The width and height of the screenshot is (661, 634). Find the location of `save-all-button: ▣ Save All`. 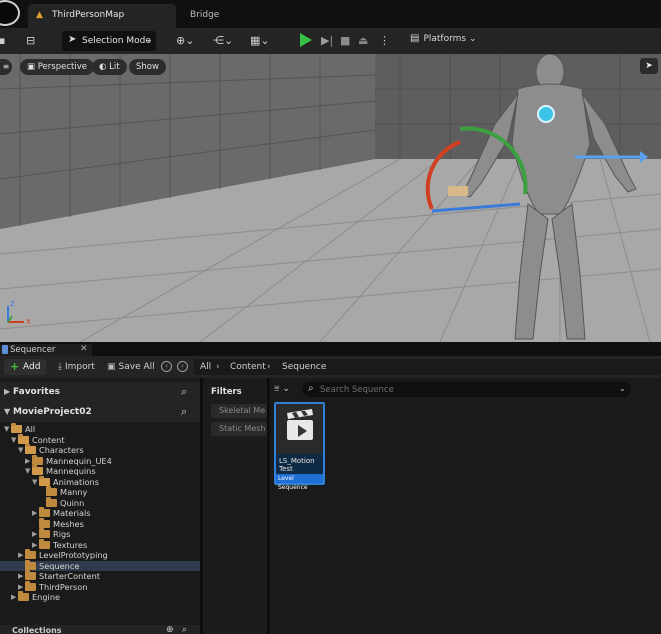

save-all-button: ▣ Save All is located at coordinates (131, 367).